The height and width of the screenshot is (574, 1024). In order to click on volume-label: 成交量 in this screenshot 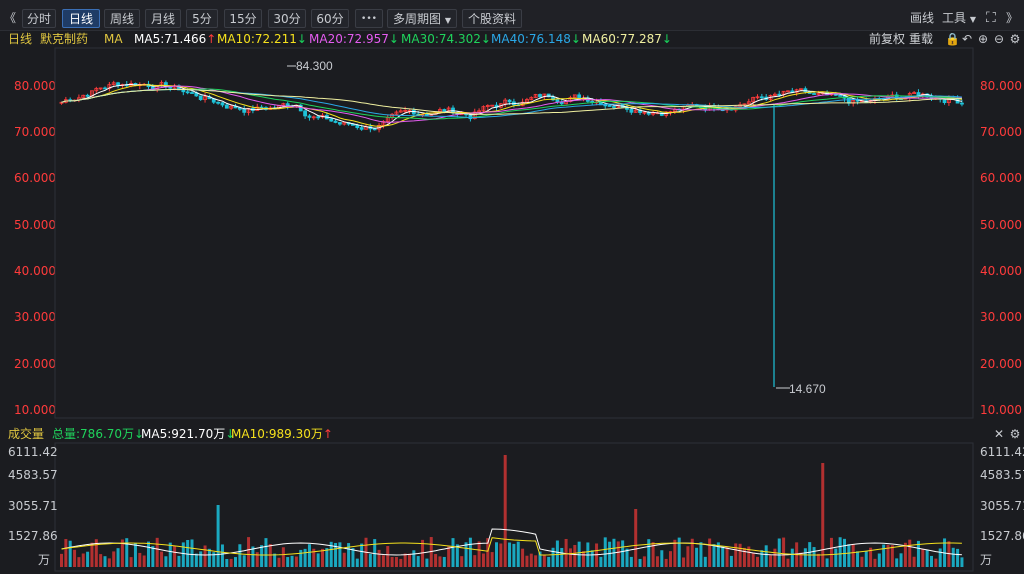, I will do `click(26, 434)`.